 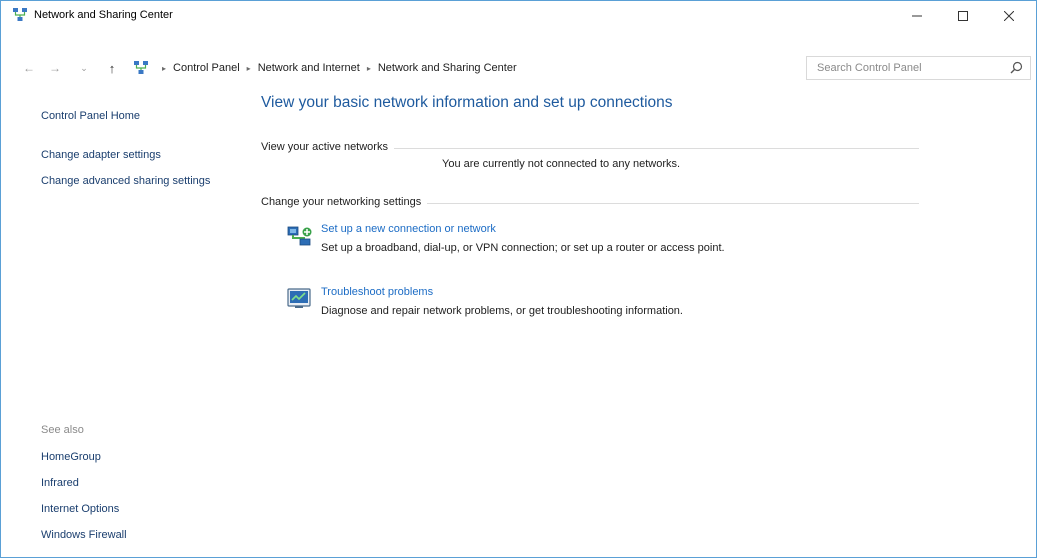 I want to click on breadcrumb-network-and-sharing-center: Network and Sharing Center, so click(x=447, y=68).